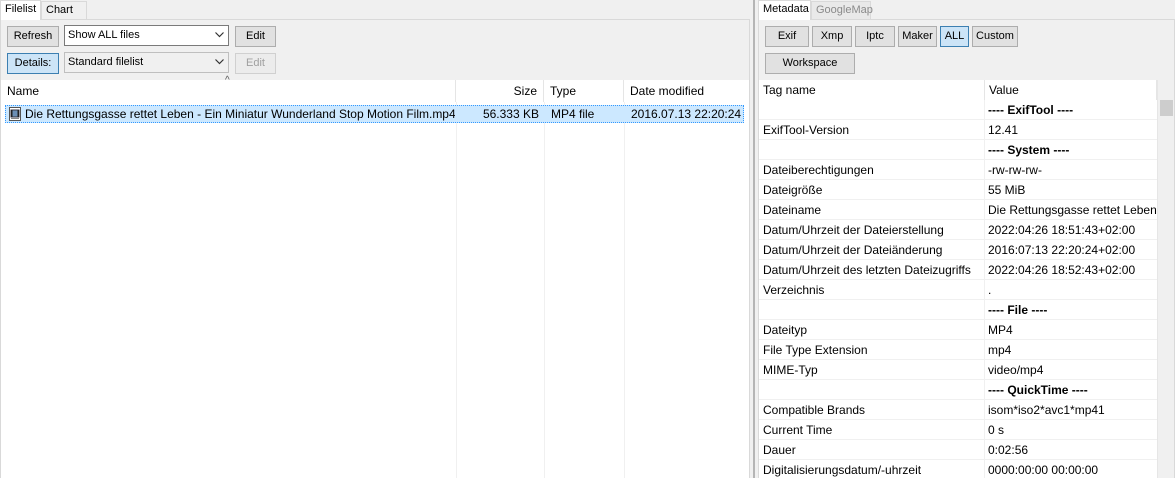  I want to click on scrollbar-thumb, so click(1166, 108).